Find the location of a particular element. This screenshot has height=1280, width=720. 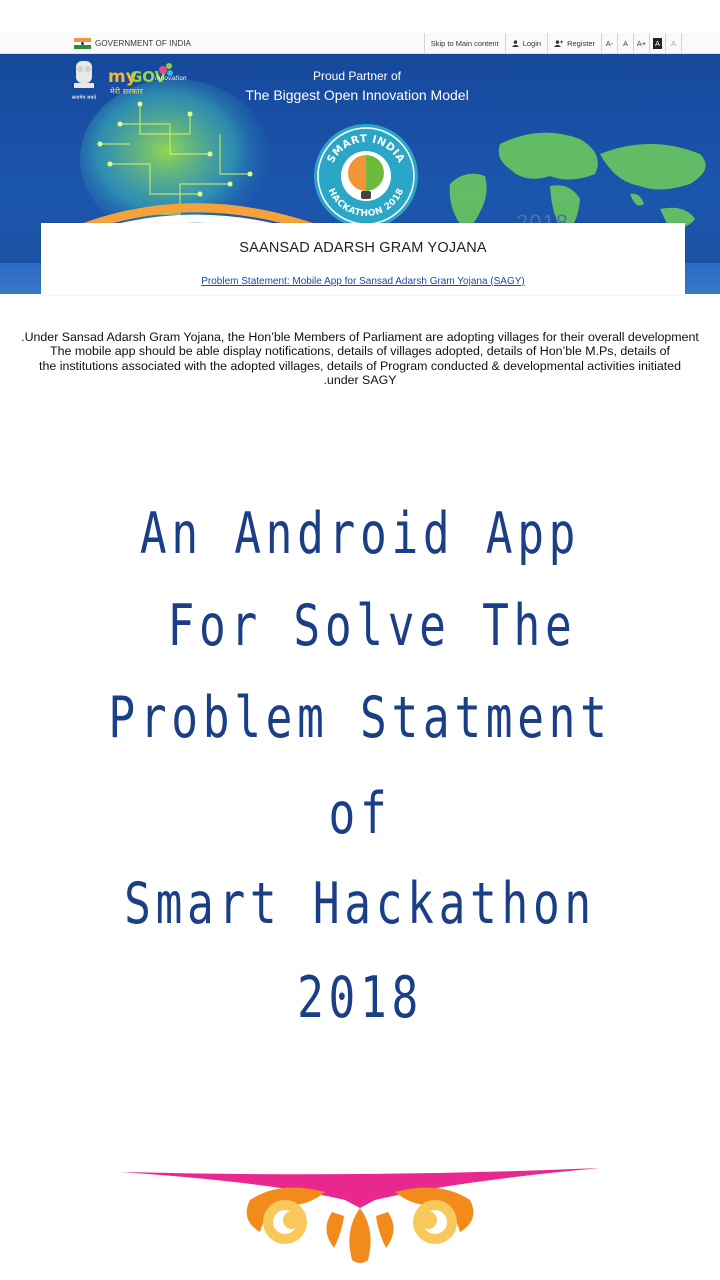

add-user-icon is located at coordinates (559, 43).